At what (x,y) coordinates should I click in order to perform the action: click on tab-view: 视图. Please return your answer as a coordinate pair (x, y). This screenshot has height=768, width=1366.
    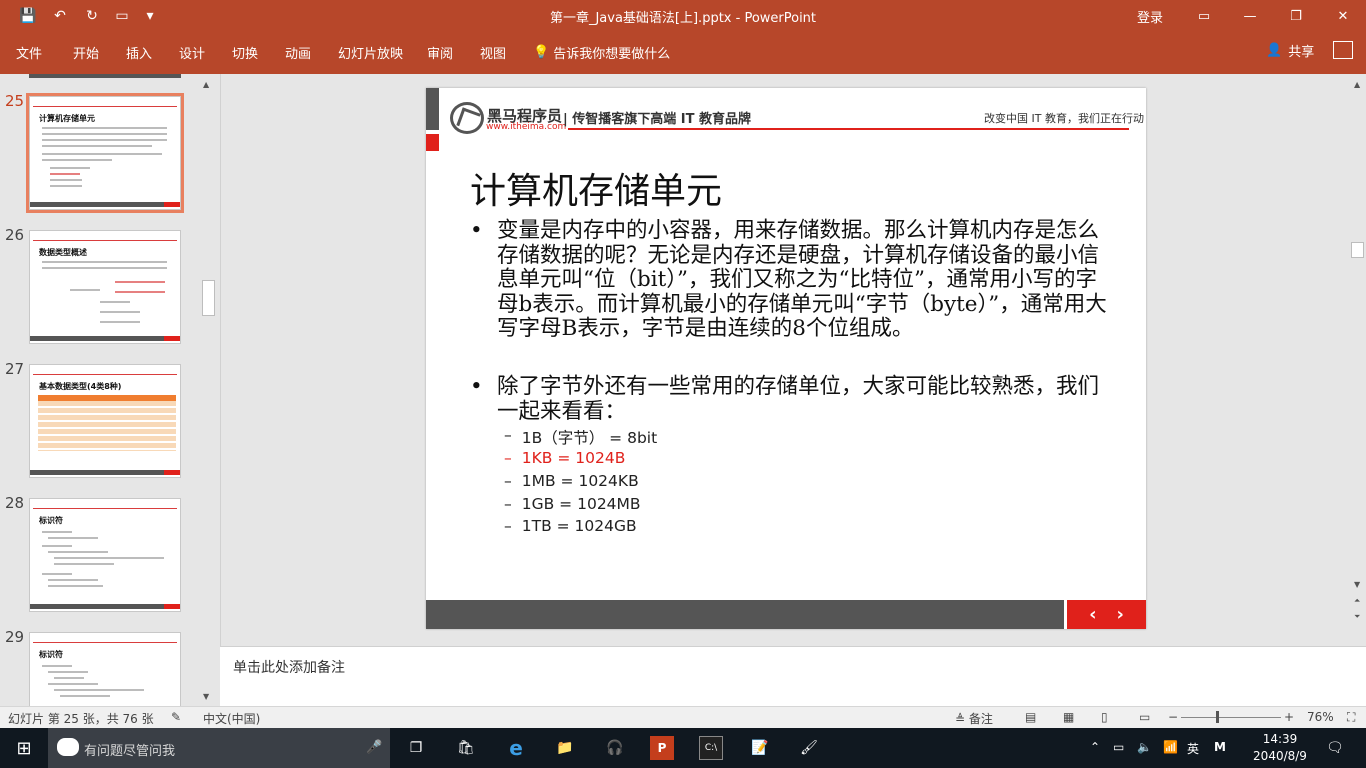
    Looking at the image, I should click on (493, 52).